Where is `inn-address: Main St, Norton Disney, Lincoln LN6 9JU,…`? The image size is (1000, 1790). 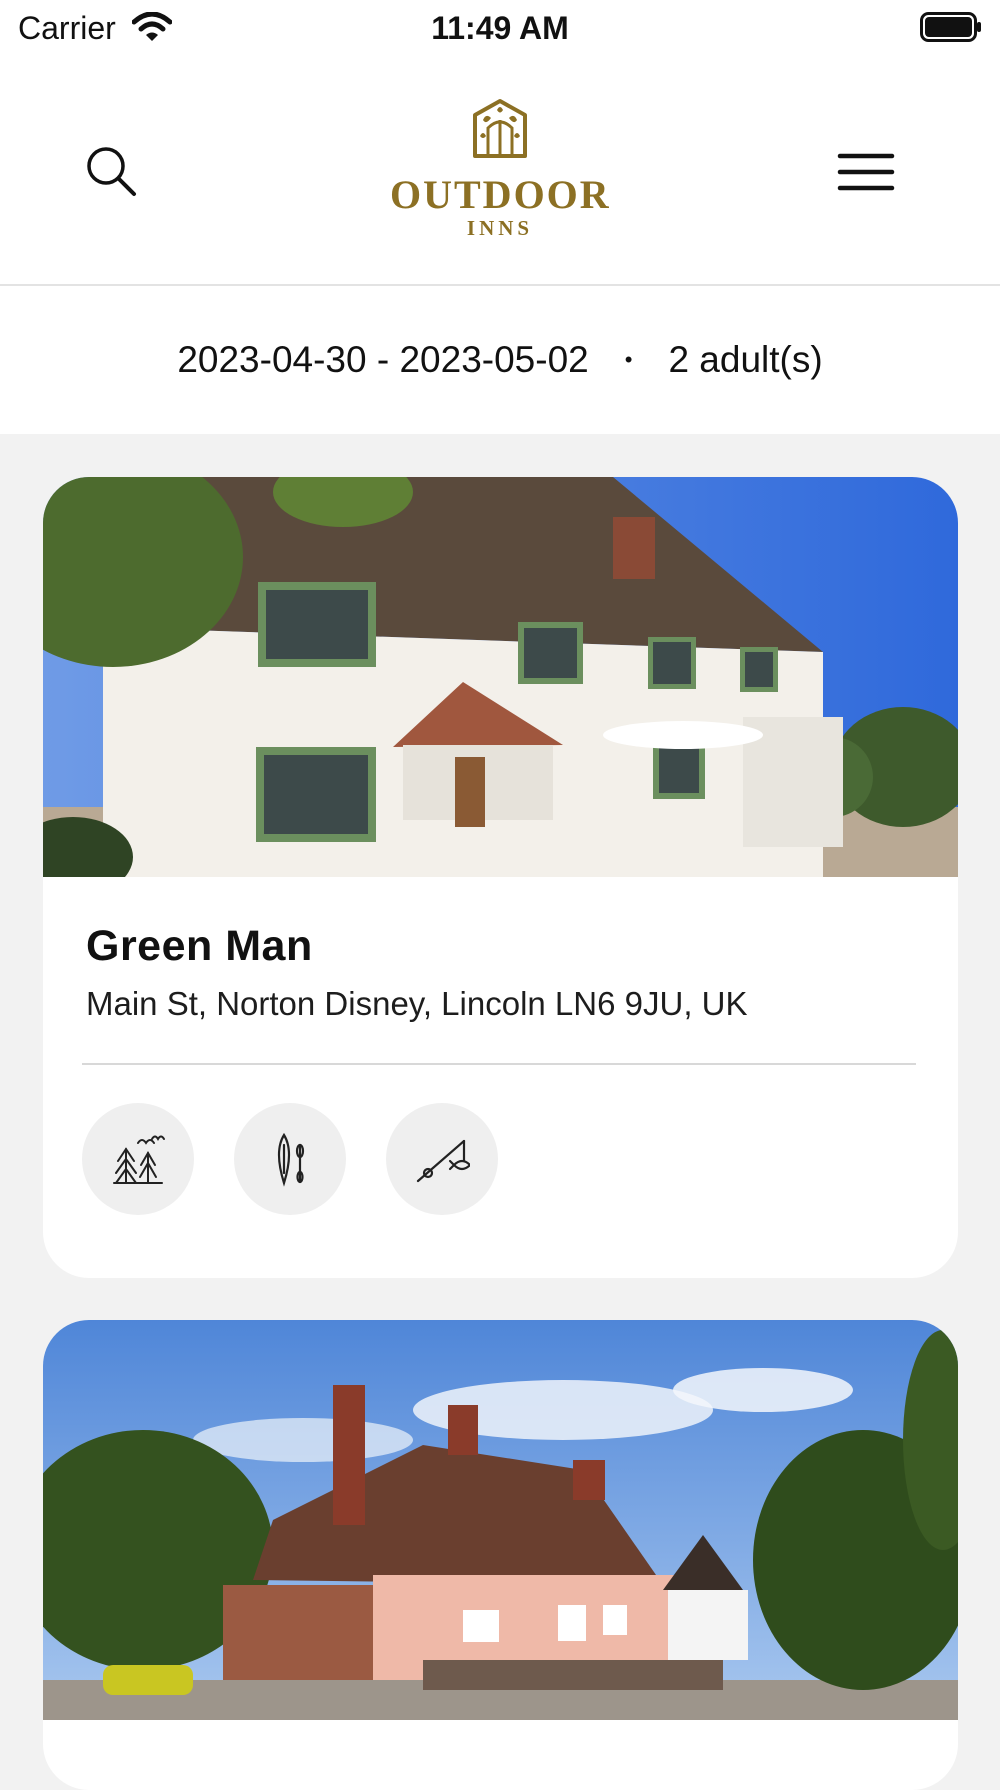
inn-address: Main St, Norton Disney, Lincoln LN6 9JU,… is located at coordinates (417, 1003).